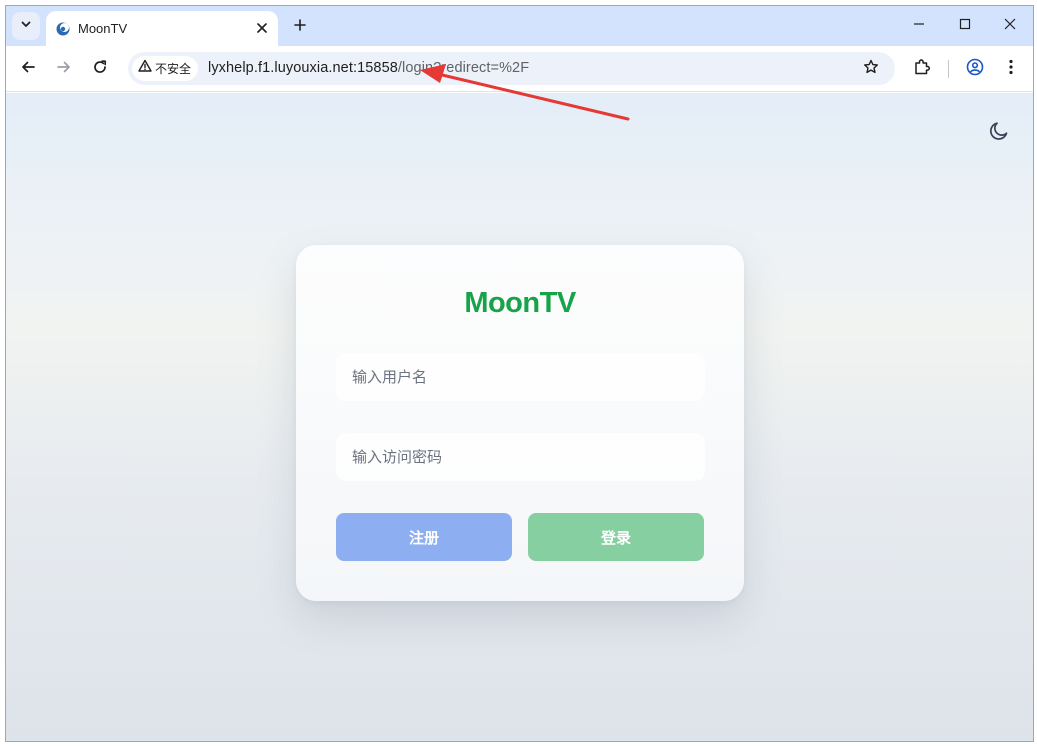  I want to click on security-chip: 不安全, so click(165, 68).